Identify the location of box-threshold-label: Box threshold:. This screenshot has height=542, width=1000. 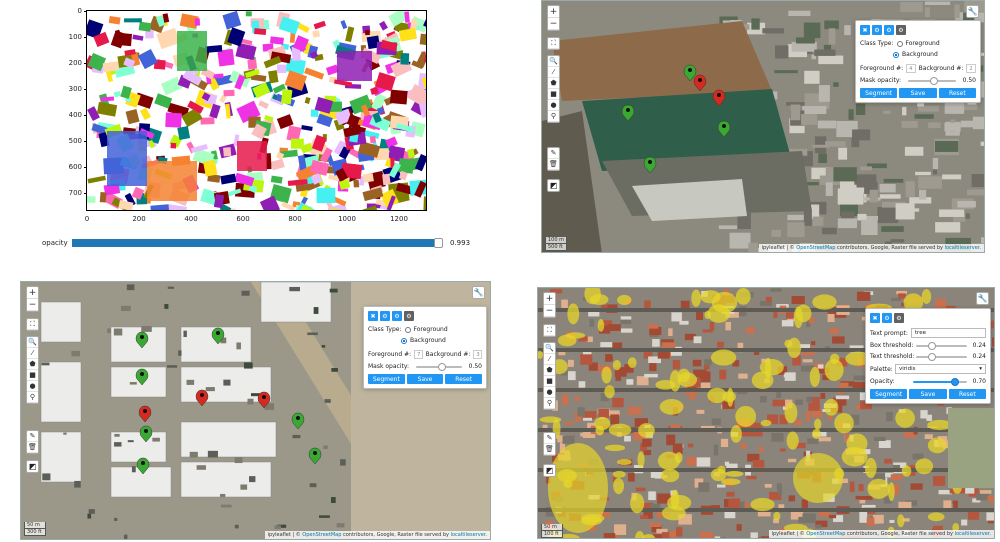
(892, 345).